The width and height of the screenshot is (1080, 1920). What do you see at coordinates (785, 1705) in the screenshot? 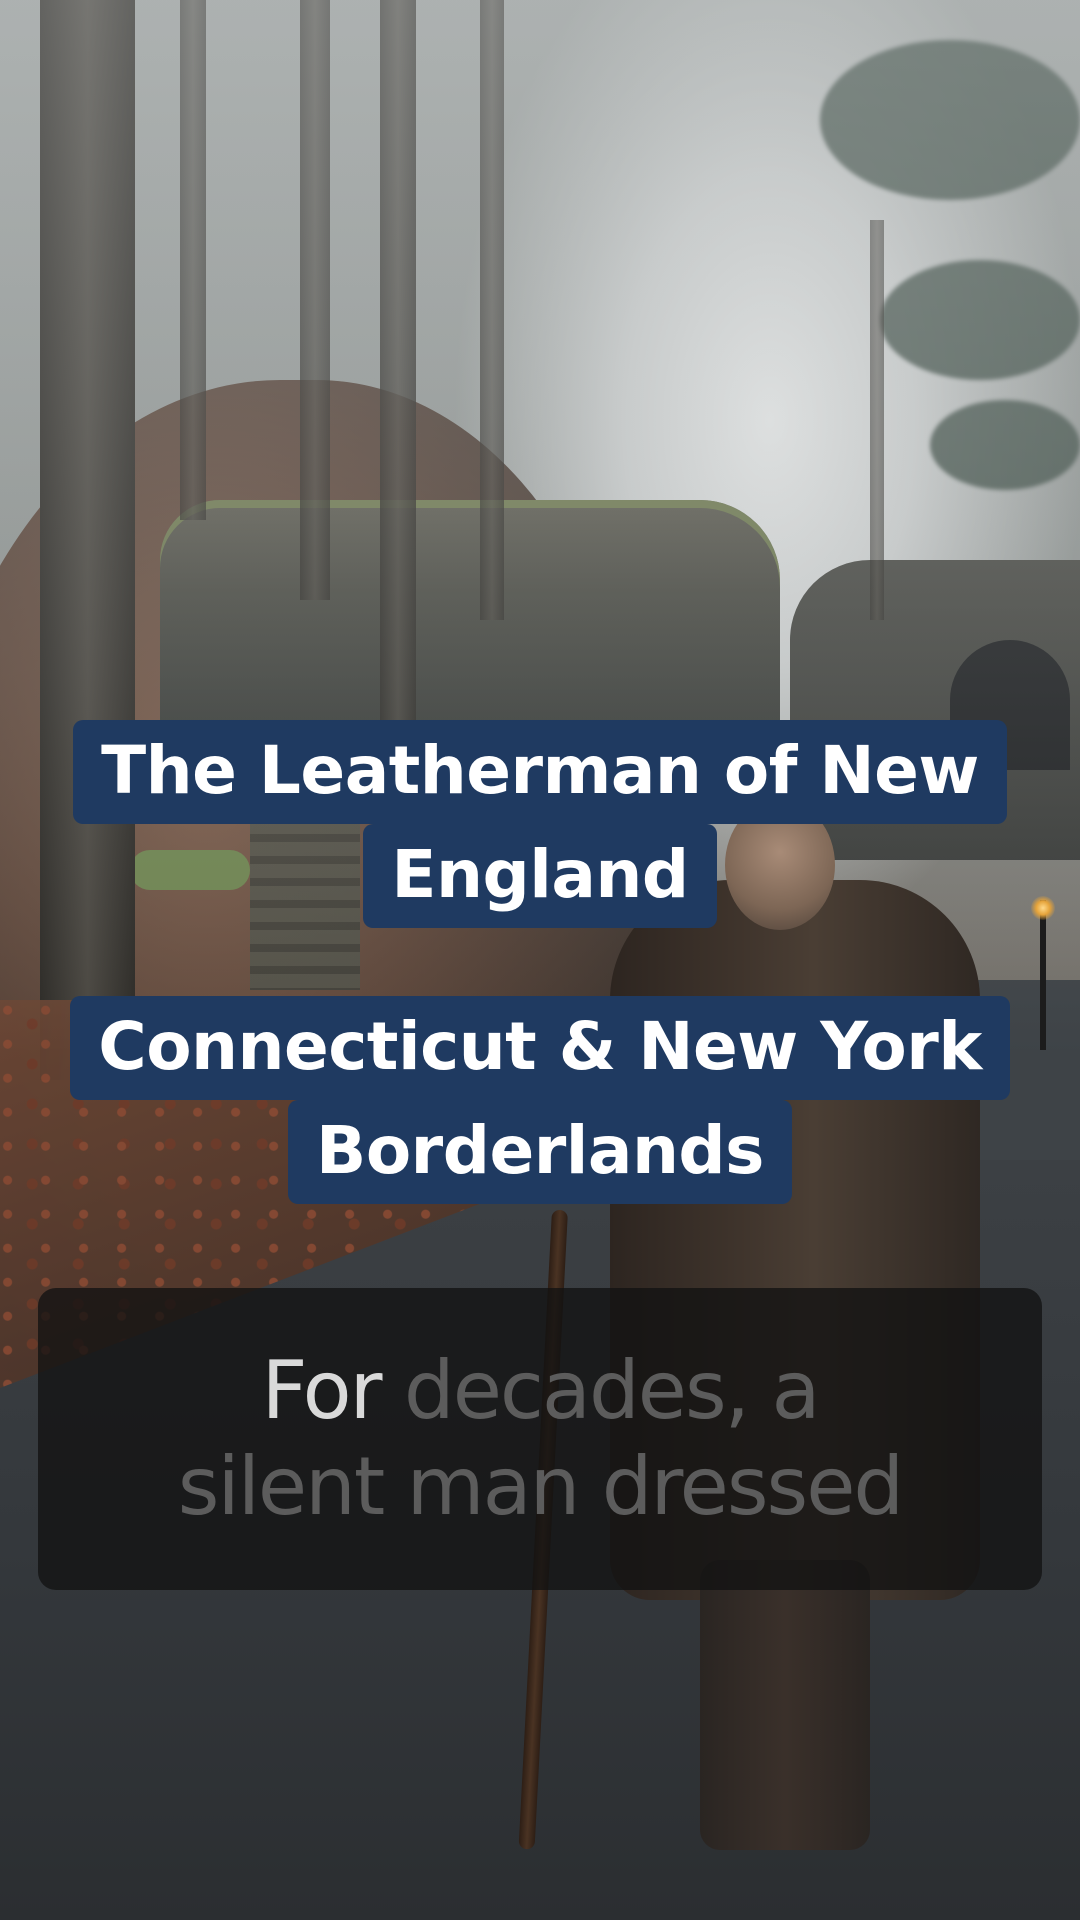
I see `man-legs` at bounding box center [785, 1705].